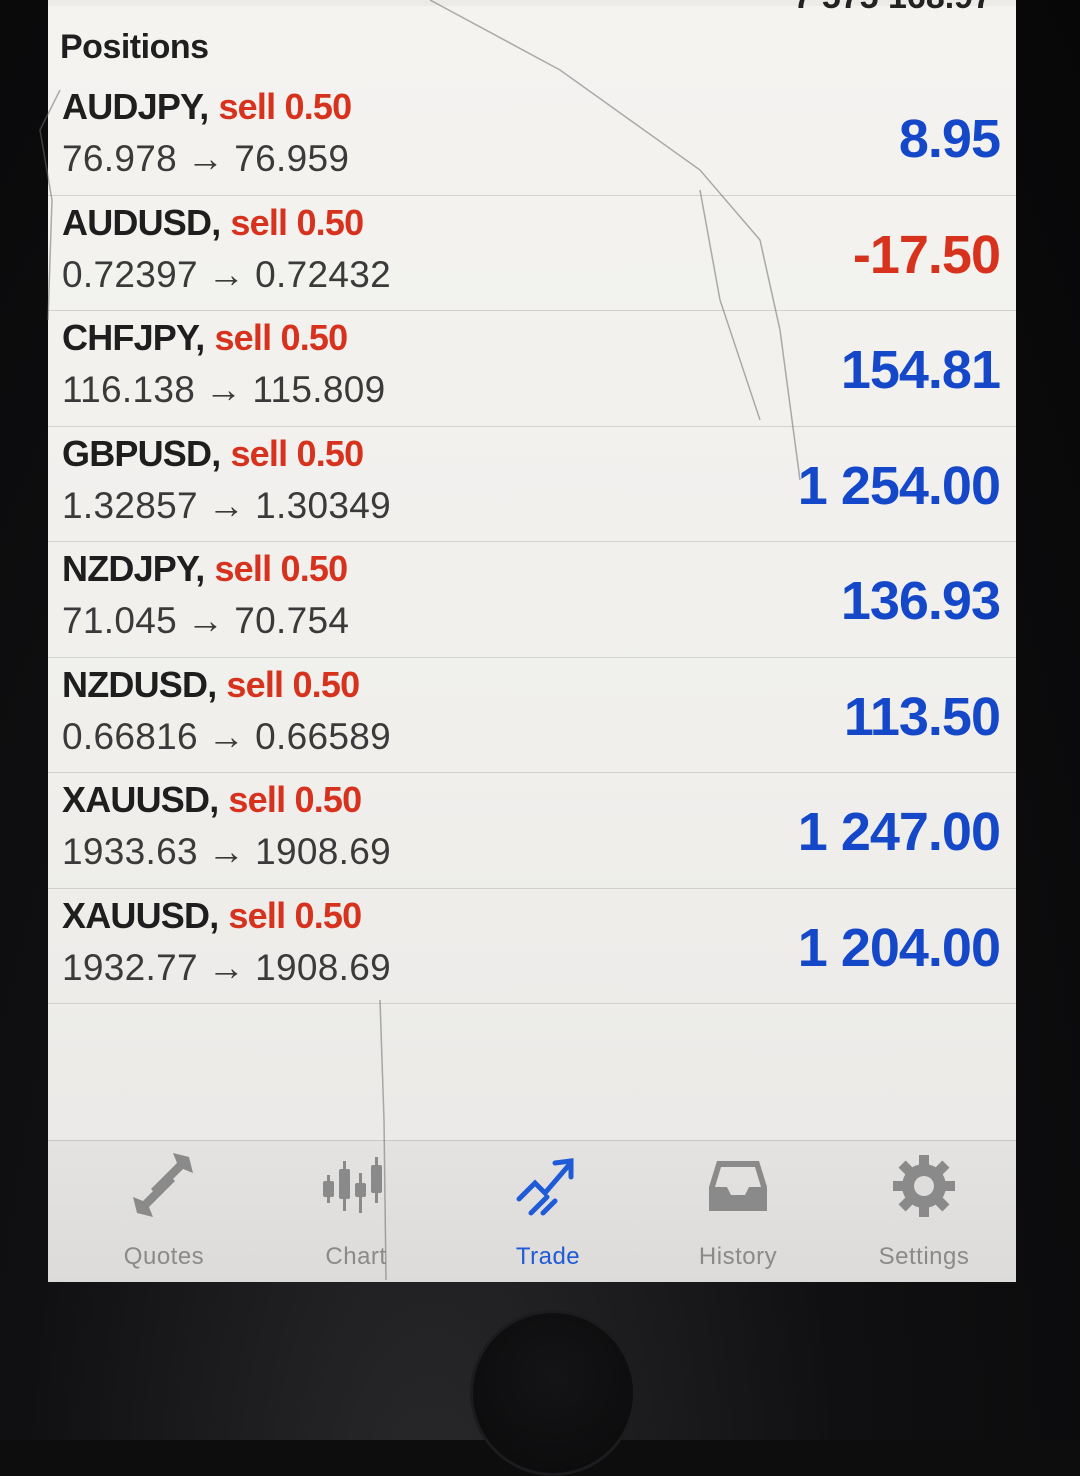 The height and width of the screenshot is (1476, 1080). What do you see at coordinates (119, 158) in the screenshot?
I see `open-price: 76.978` at bounding box center [119, 158].